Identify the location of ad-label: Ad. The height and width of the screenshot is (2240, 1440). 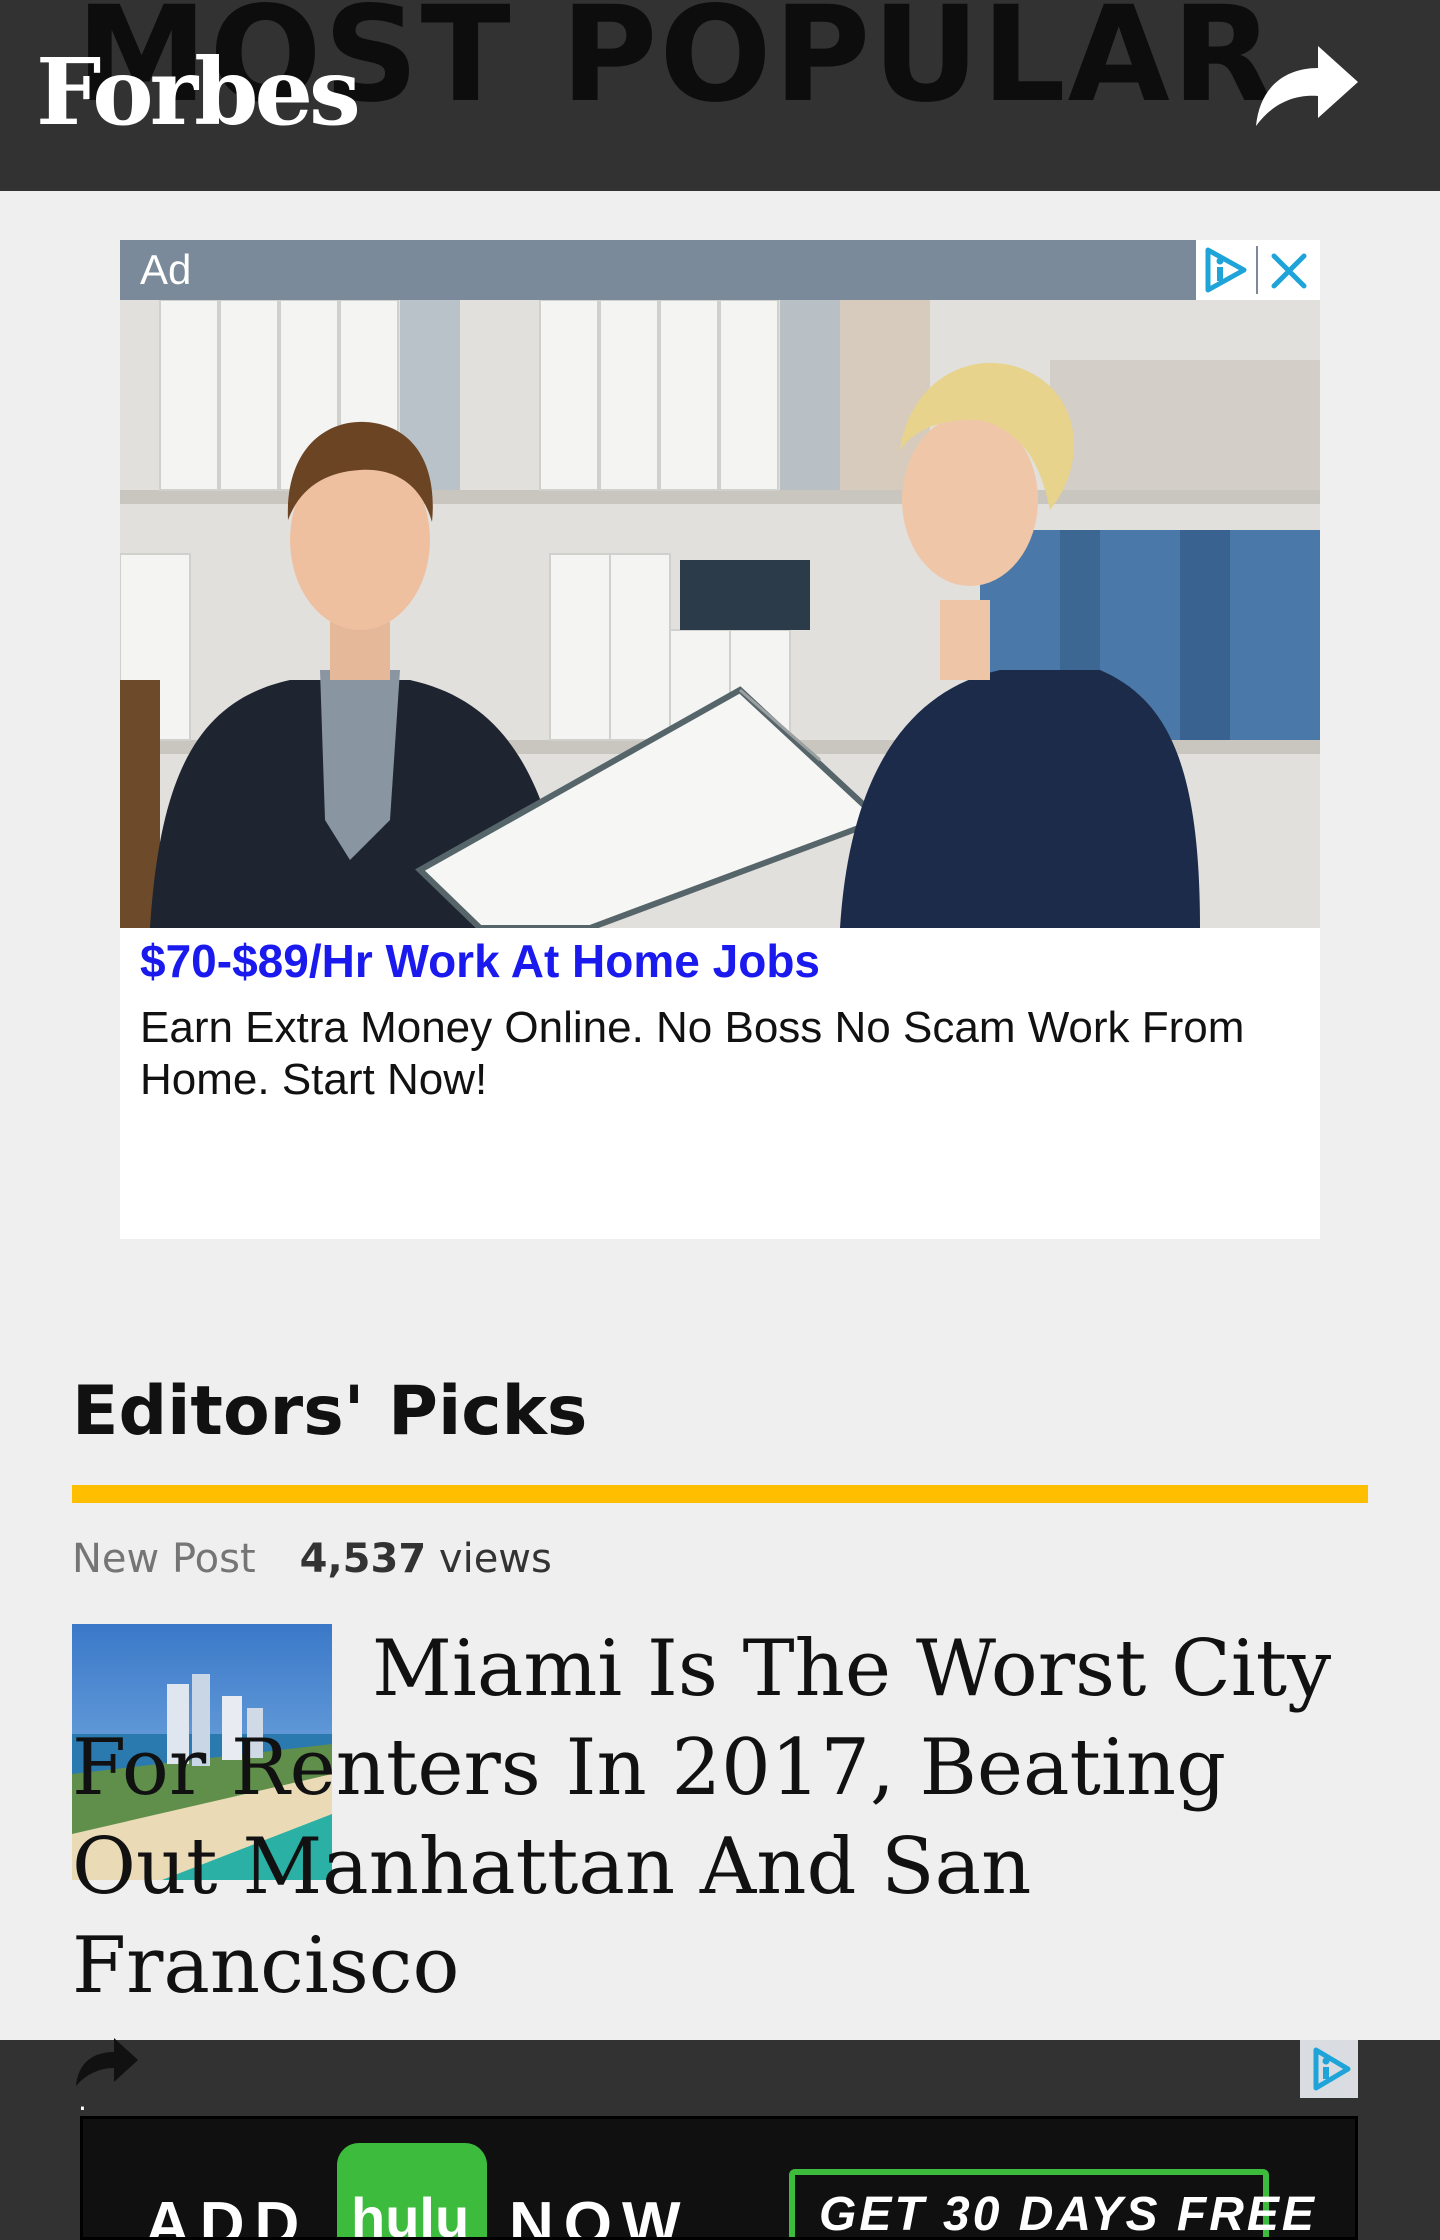
(166, 269).